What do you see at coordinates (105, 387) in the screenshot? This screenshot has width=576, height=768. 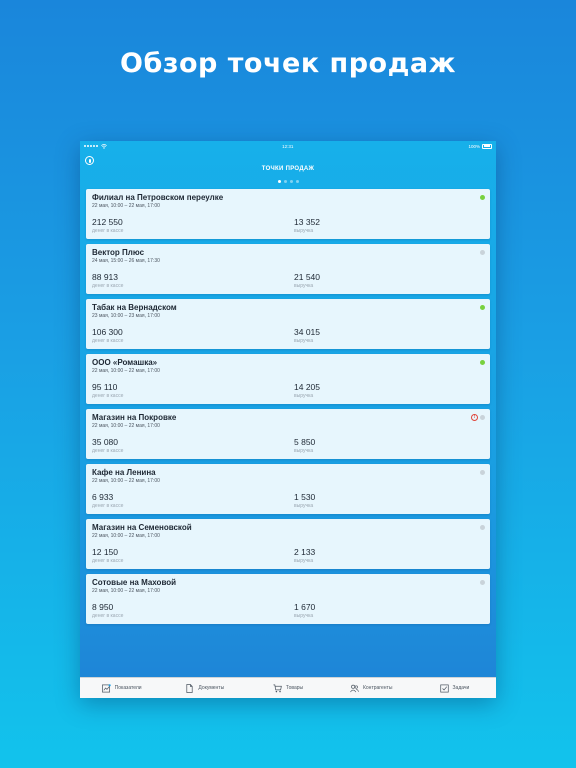 I see `cash-amount: 95 110` at bounding box center [105, 387].